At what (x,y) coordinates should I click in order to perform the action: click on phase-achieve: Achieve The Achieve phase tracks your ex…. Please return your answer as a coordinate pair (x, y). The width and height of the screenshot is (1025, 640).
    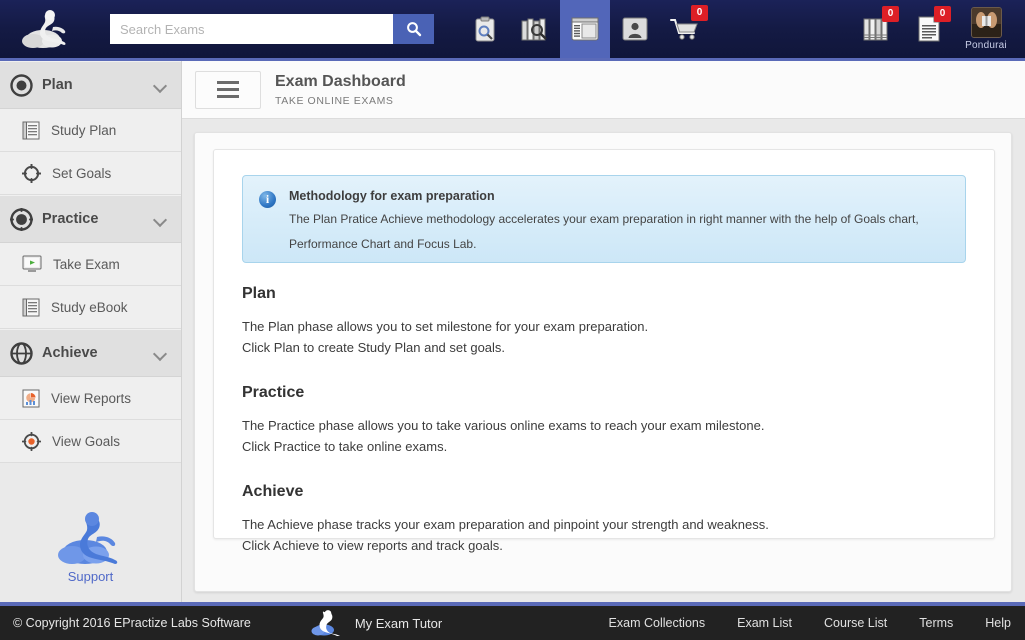
    Looking at the image, I should click on (604, 519).